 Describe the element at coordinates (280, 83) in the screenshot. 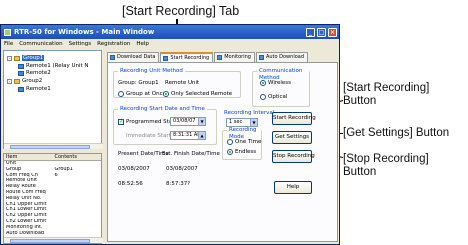

I see `radio-label: Wireless` at that location.